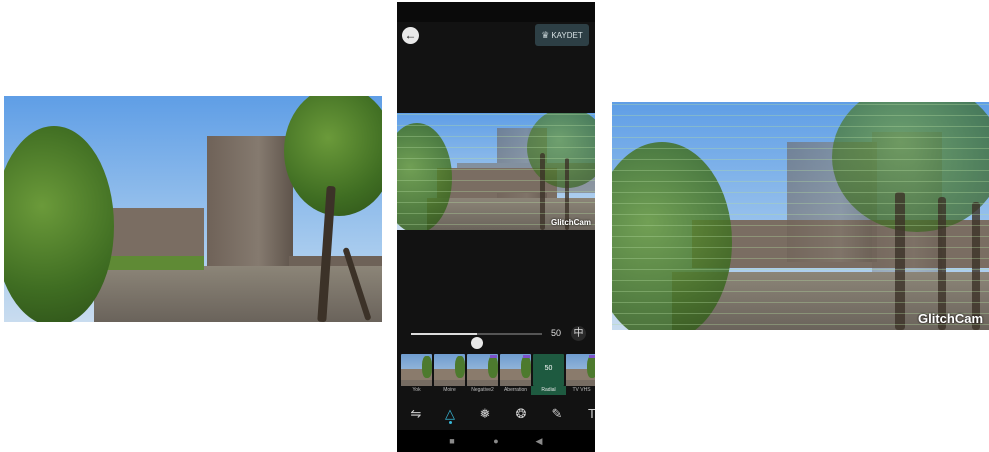  I want to click on filter-value: 50, so click(548, 368).